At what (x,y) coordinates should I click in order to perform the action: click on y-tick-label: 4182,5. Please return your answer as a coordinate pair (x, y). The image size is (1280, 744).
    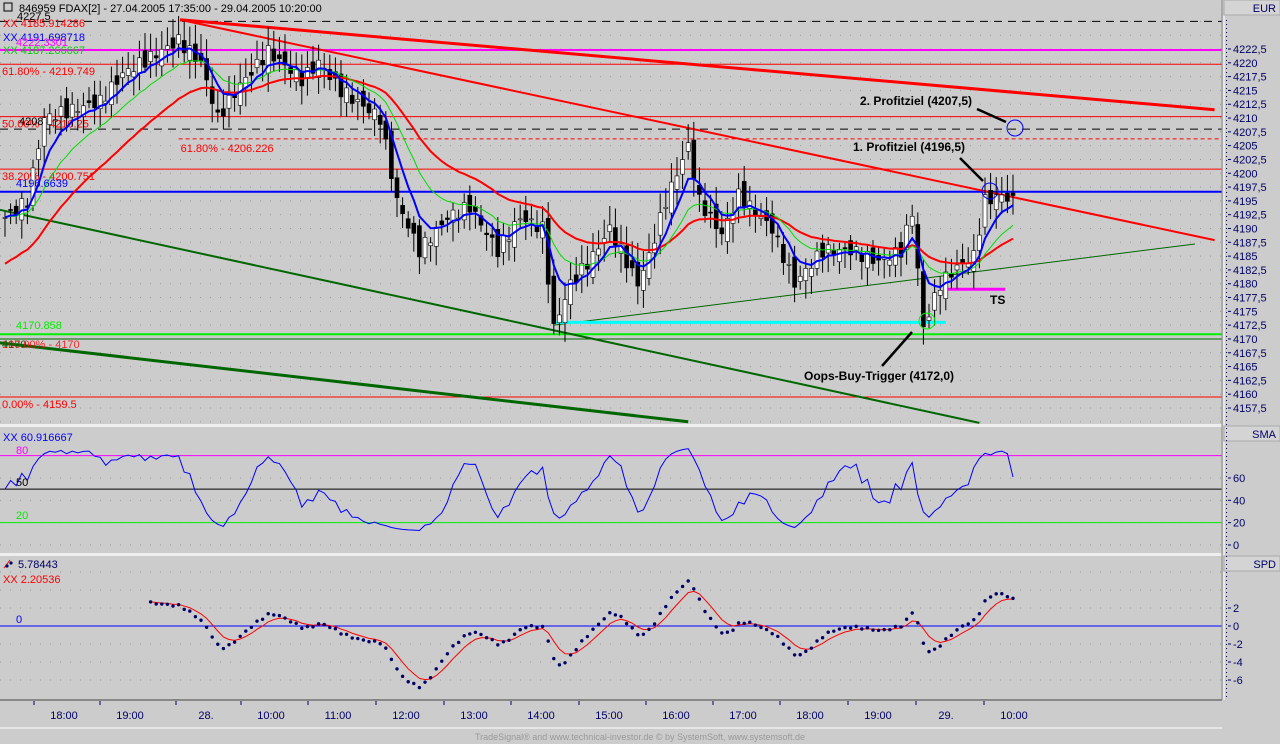
    Looking at the image, I should click on (1250, 271).